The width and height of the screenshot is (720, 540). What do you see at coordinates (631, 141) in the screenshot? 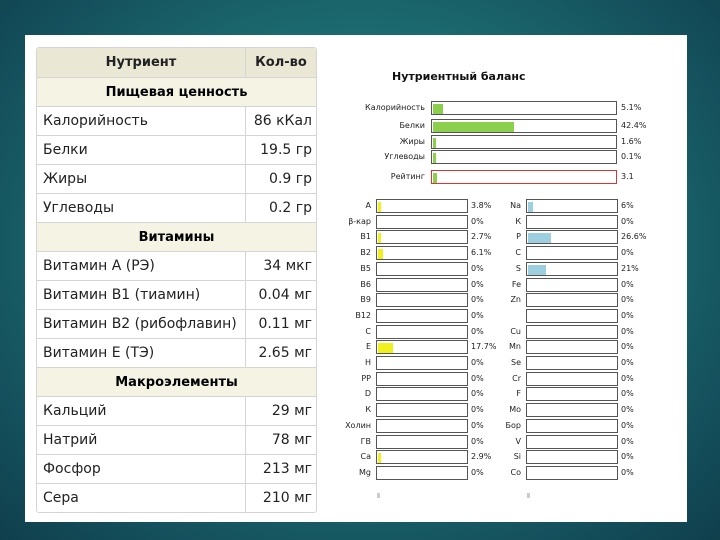
I see `balance-percent: 1.6%` at bounding box center [631, 141].